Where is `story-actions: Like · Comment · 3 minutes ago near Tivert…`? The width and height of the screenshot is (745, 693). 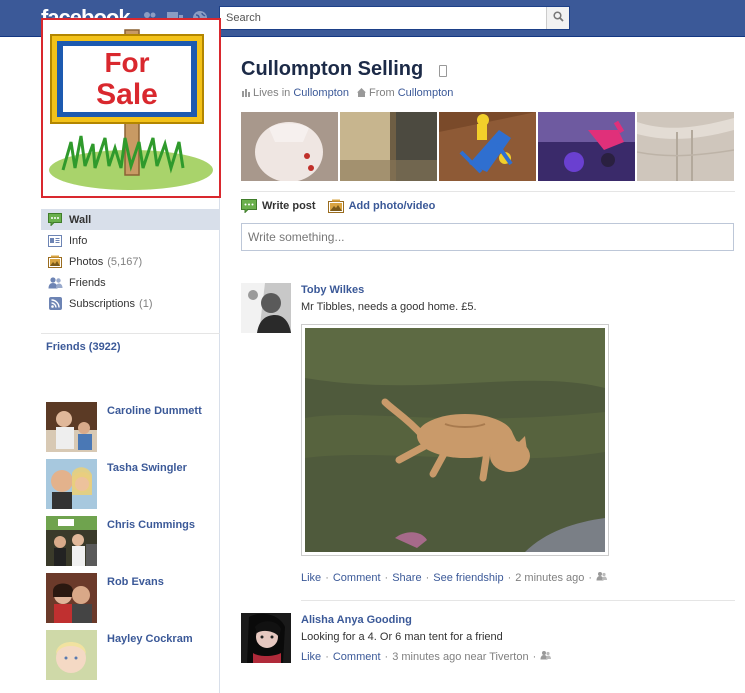 story-actions: Like · Comment · 3 minutes ago near Tivert… is located at coordinates (426, 656).